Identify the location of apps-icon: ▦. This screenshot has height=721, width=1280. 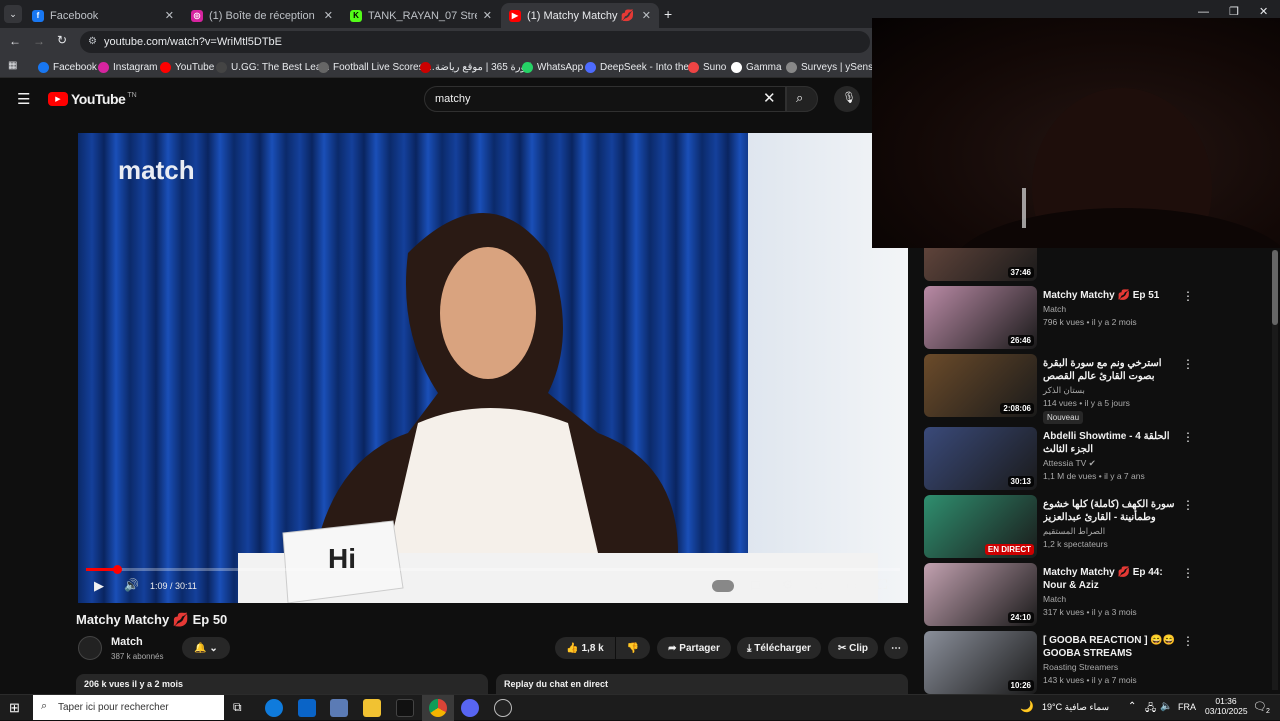
(12, 65).